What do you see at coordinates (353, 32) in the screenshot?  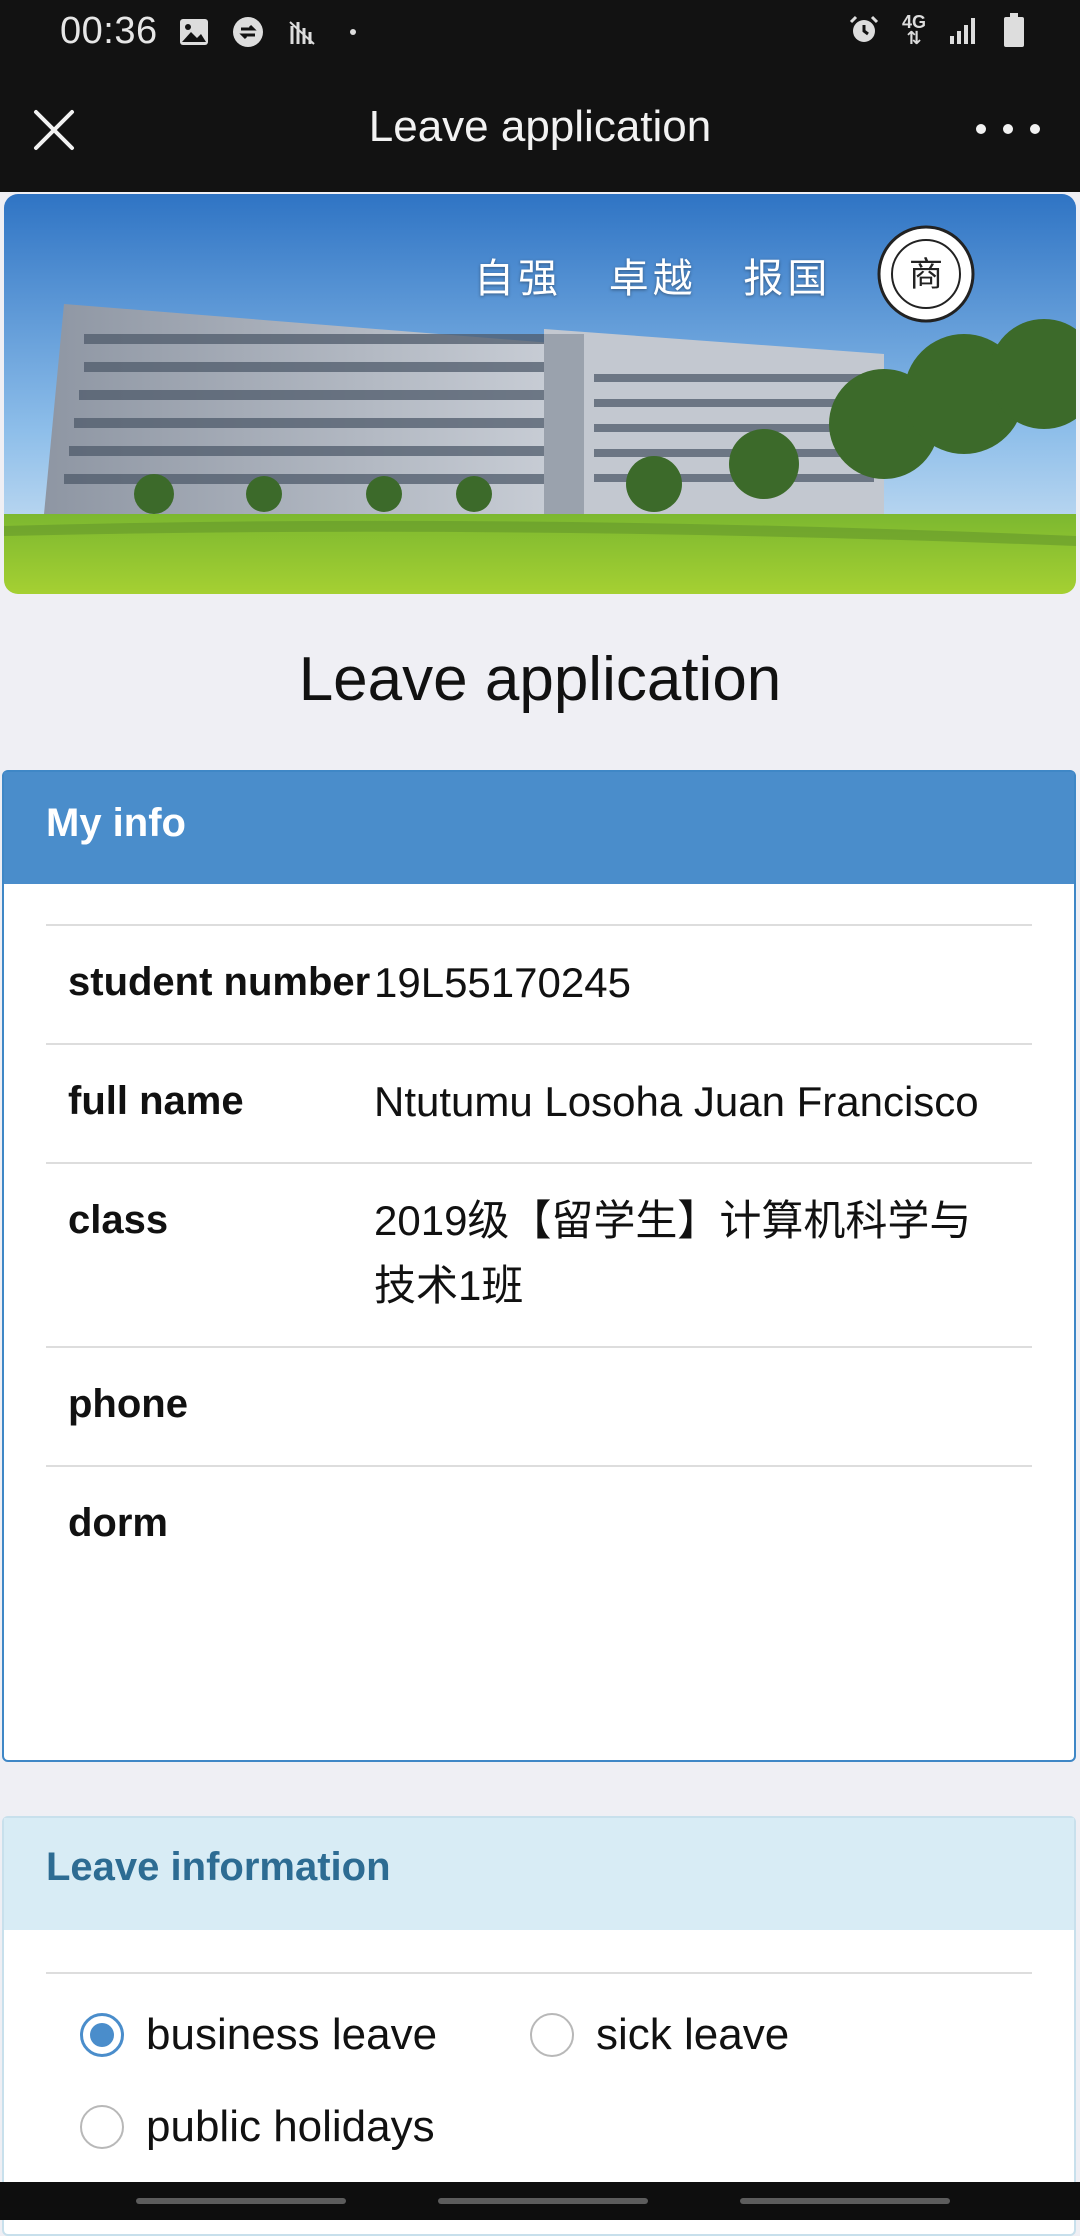 I see `notification-dot-icon` at bounding box center [353, 32].